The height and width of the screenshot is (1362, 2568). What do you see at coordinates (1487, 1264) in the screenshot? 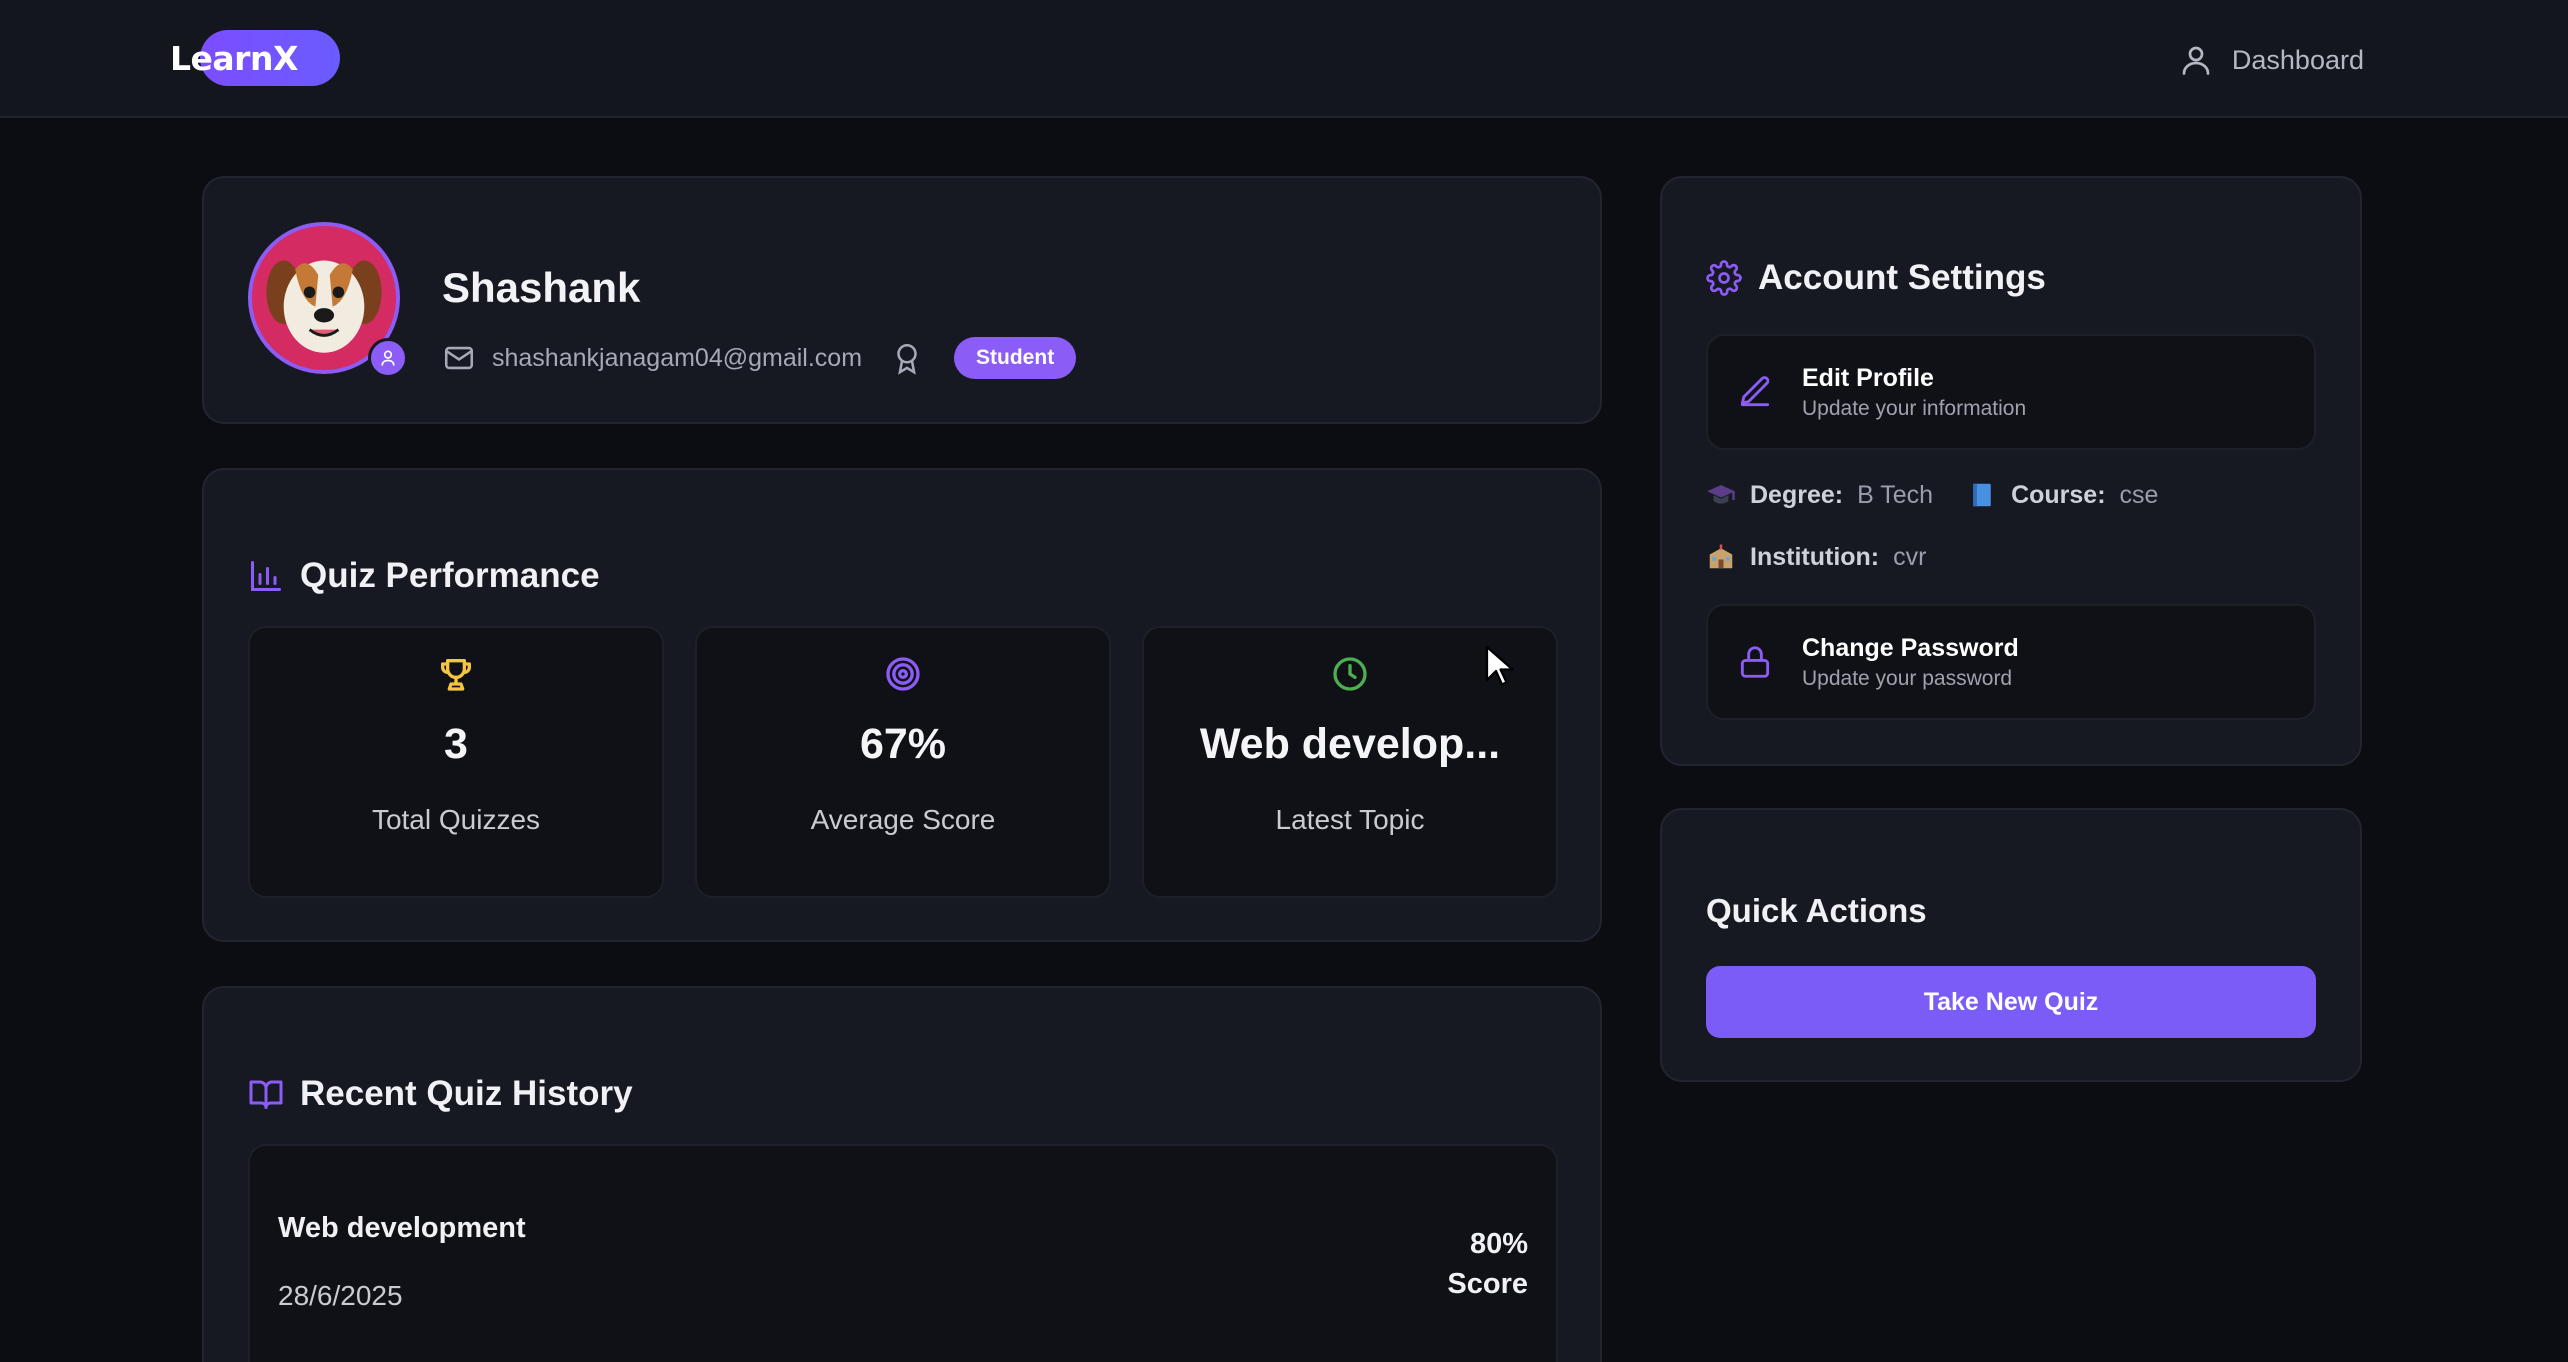
I see `history-item-score: 80% Score` at bounding box center [1487, 1264].